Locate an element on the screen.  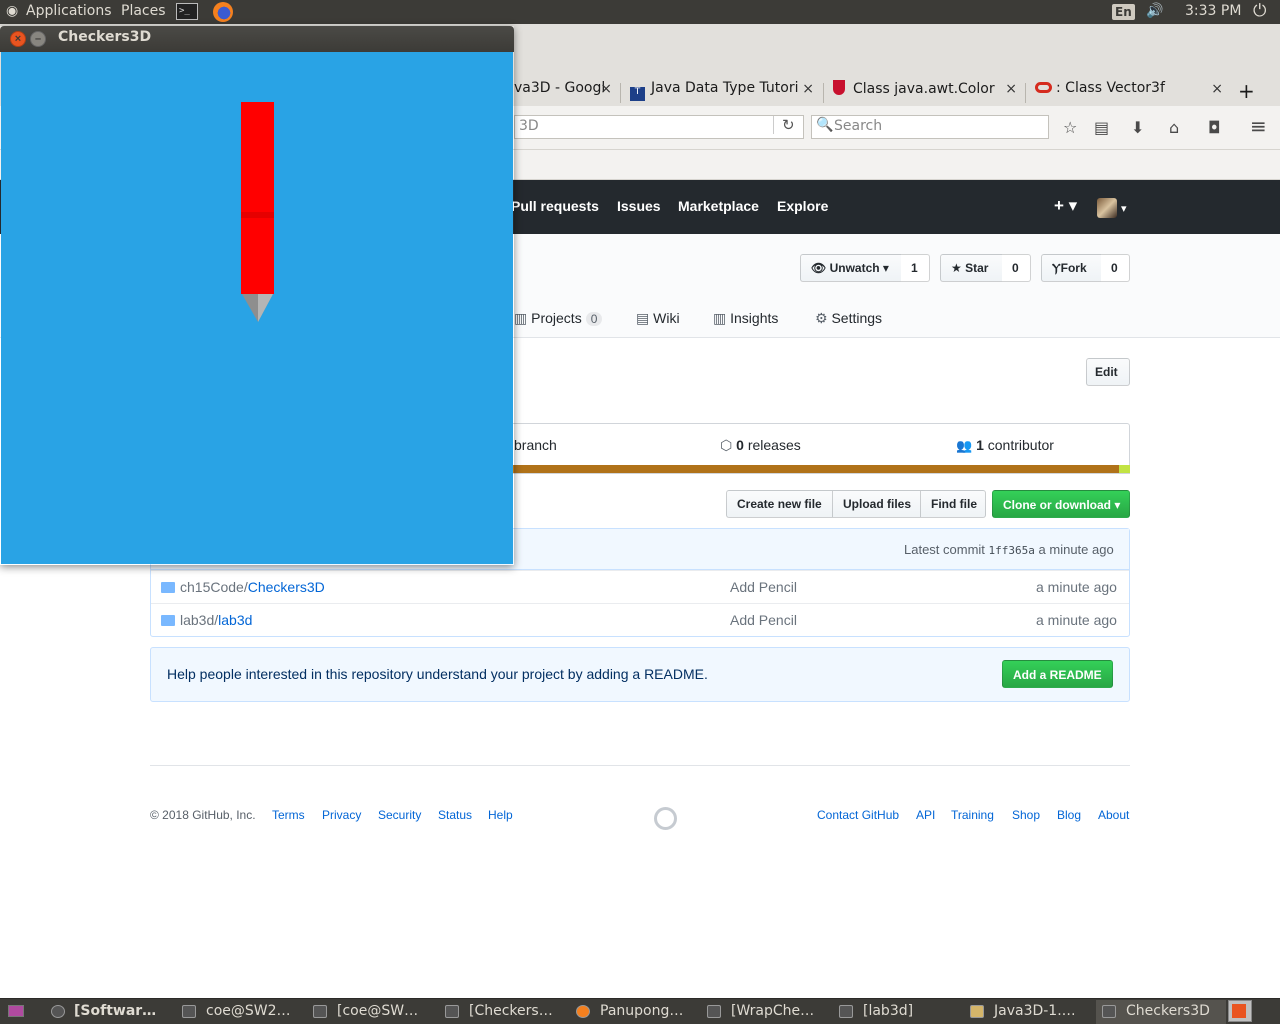
table-row: lab3d/lab3d is located at coordinates (216, 620).